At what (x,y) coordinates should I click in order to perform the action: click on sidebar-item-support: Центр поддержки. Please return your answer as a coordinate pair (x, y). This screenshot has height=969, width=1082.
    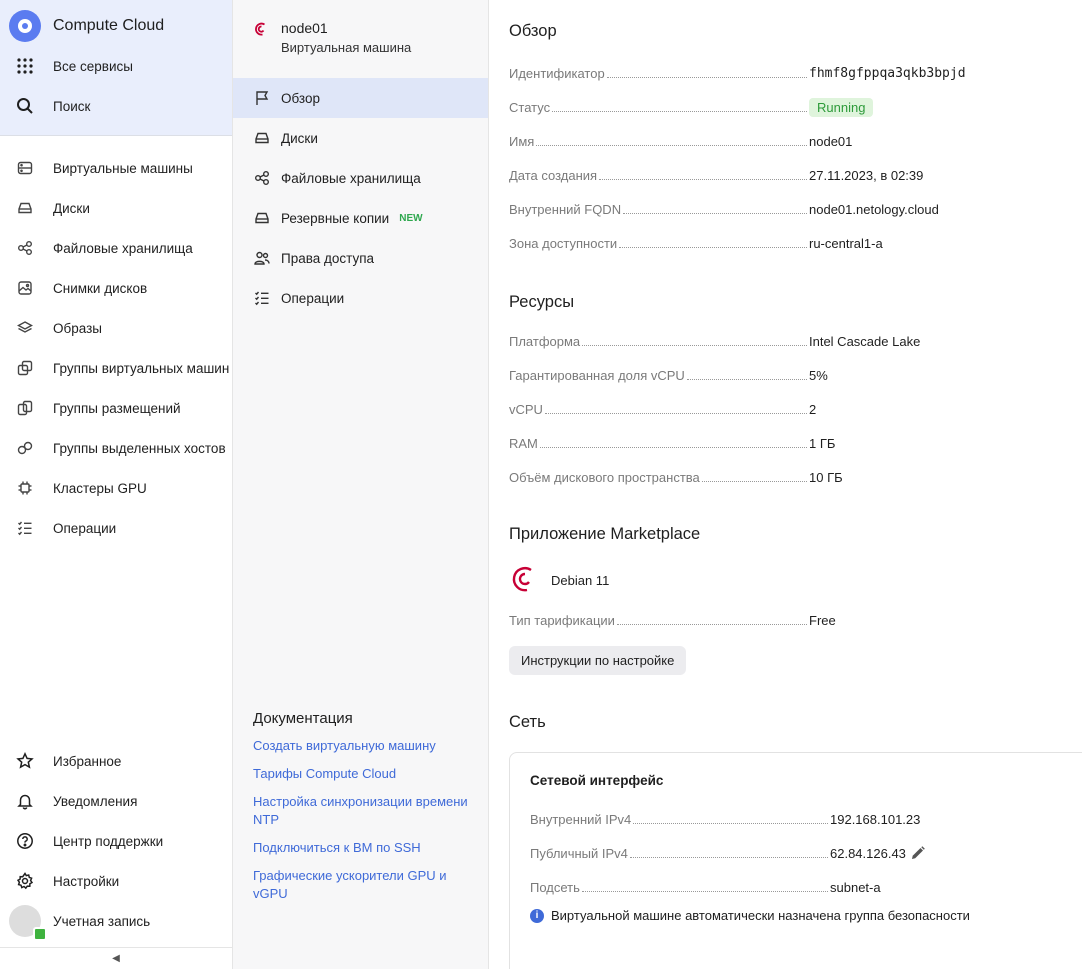
    Looking at the image, I should click on (116, 841).